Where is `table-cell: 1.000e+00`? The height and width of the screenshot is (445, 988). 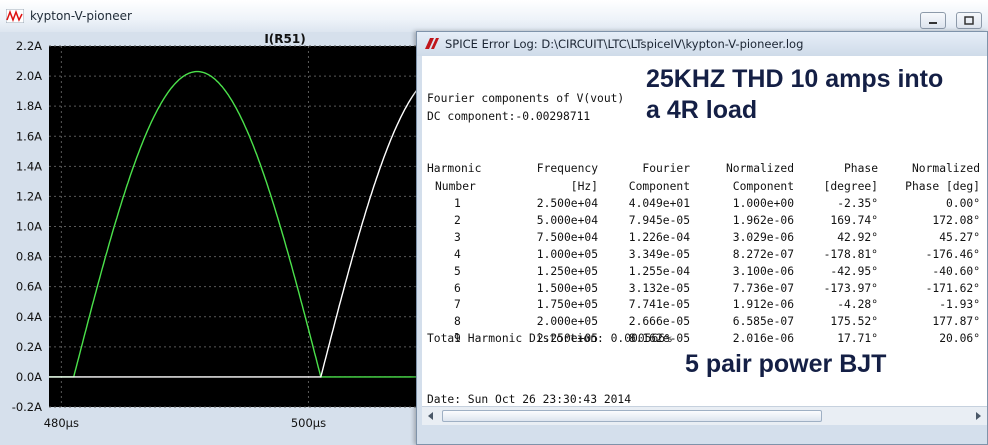 table-cell: 1.000e+00 is located at coordinates (763, 203).